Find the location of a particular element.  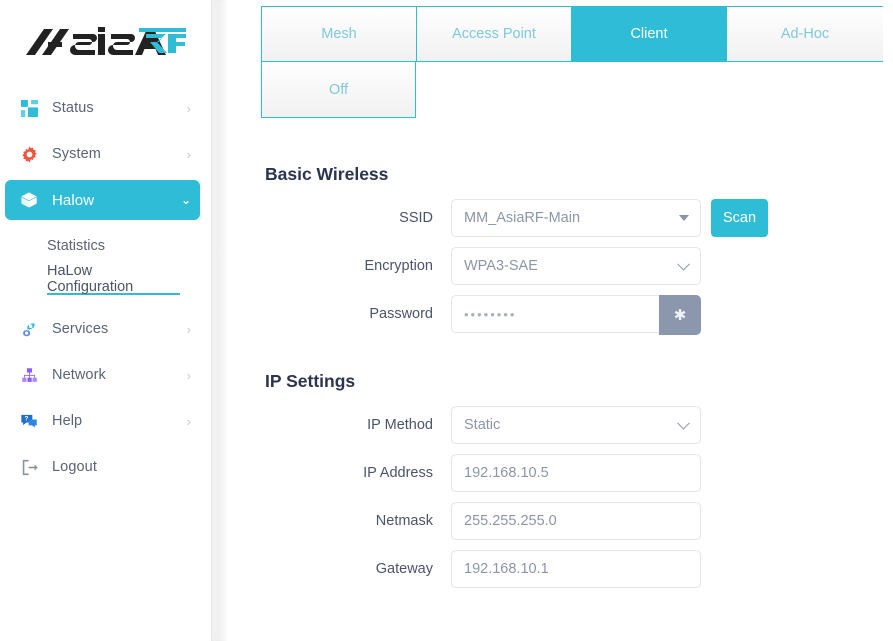

sidebar-submenu-halow: Statistics HaLow Configuration is located at coordinates (105, 263).